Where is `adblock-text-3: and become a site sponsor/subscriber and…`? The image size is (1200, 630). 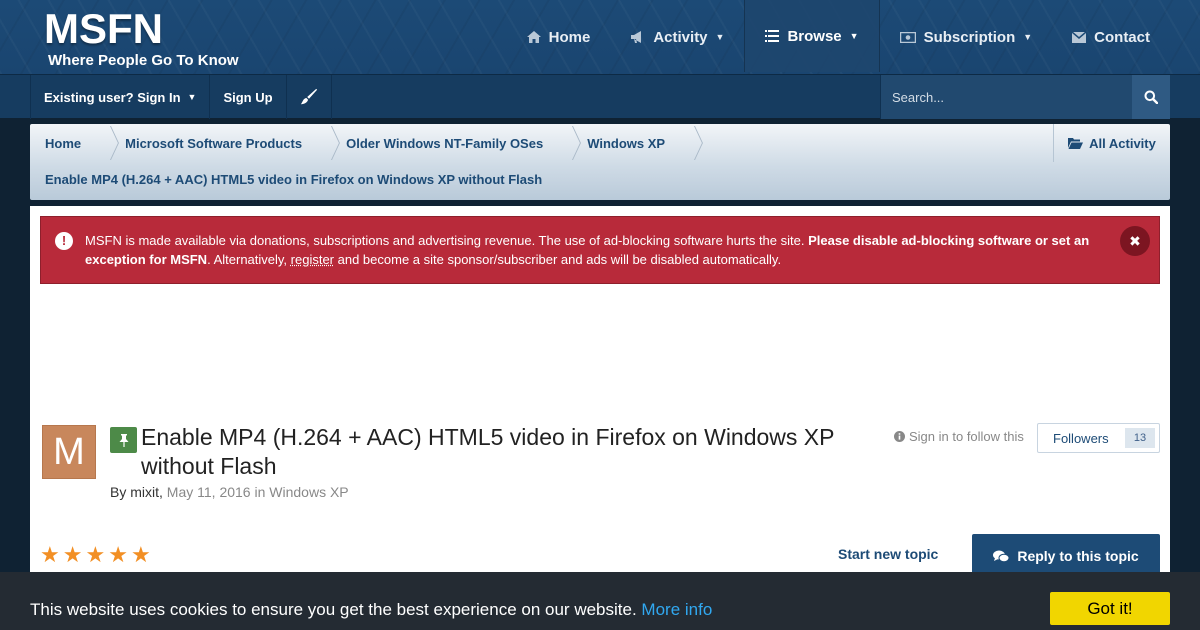
adblock-text-3: and become a site sponsor/subscriber and… is located at coordinates (558, 259).